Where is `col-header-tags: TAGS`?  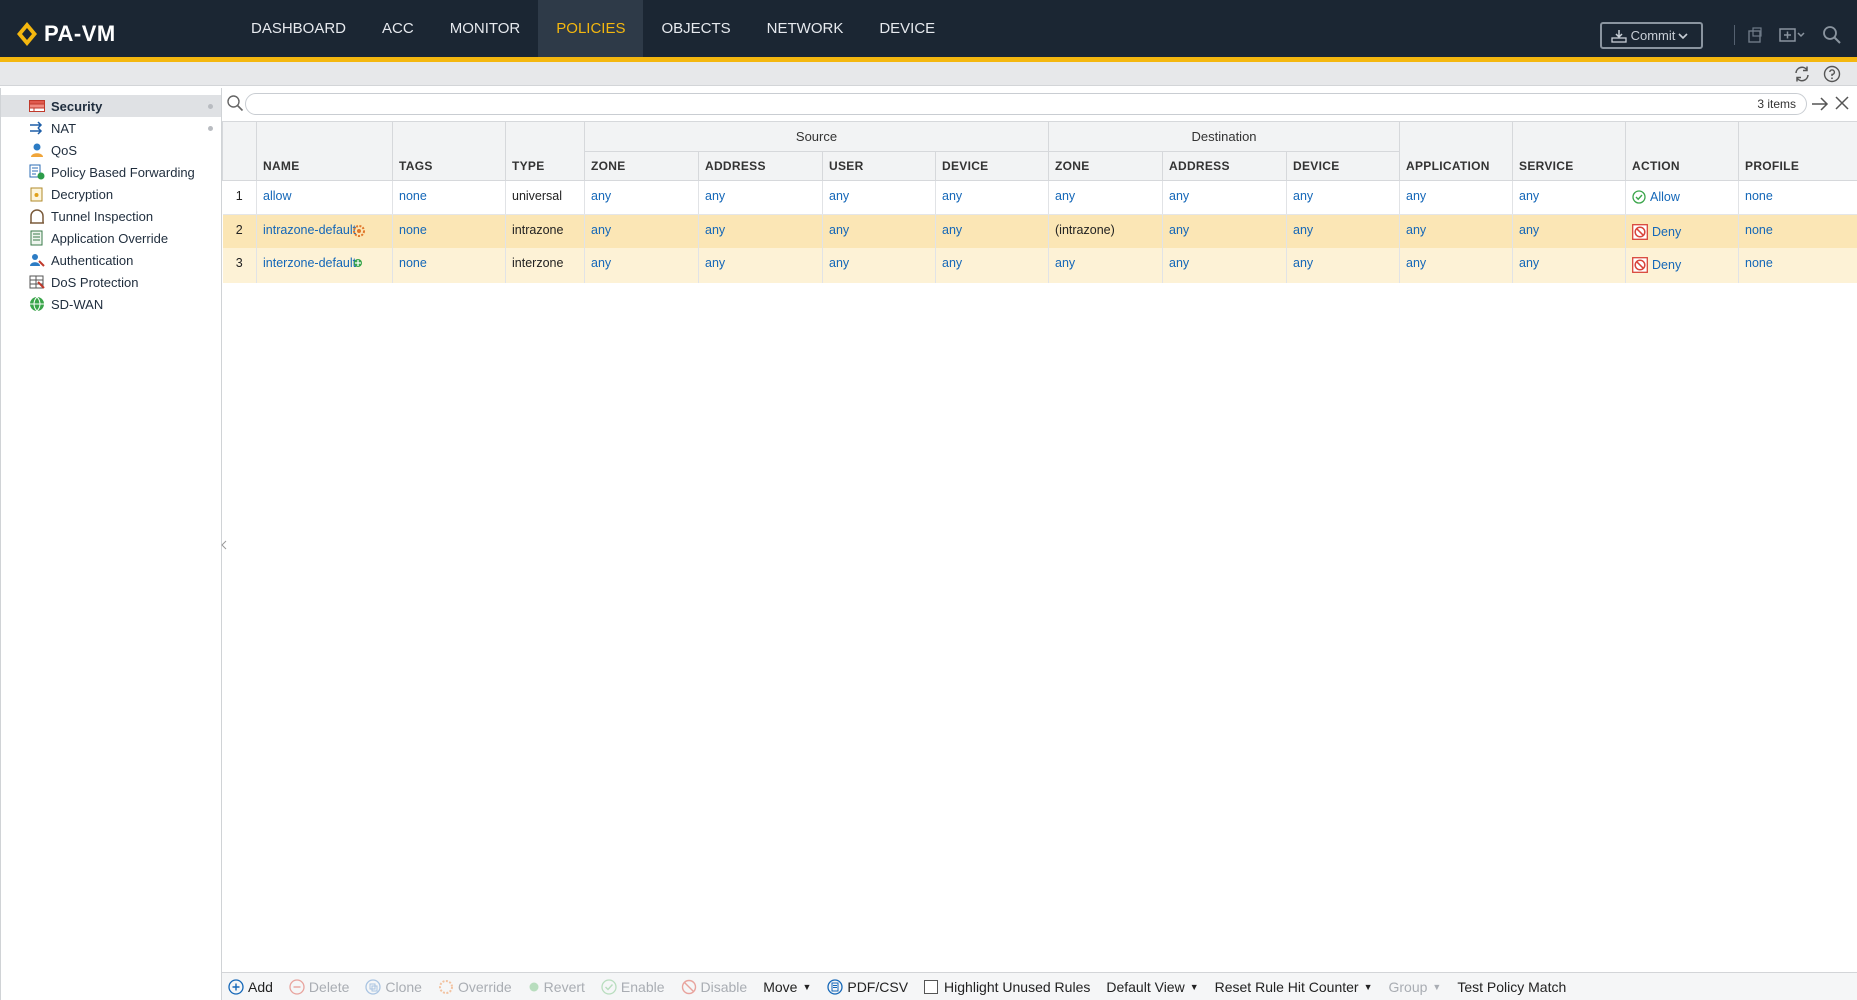
col-header-tags: TAGS is located at coordinates (449, 151).